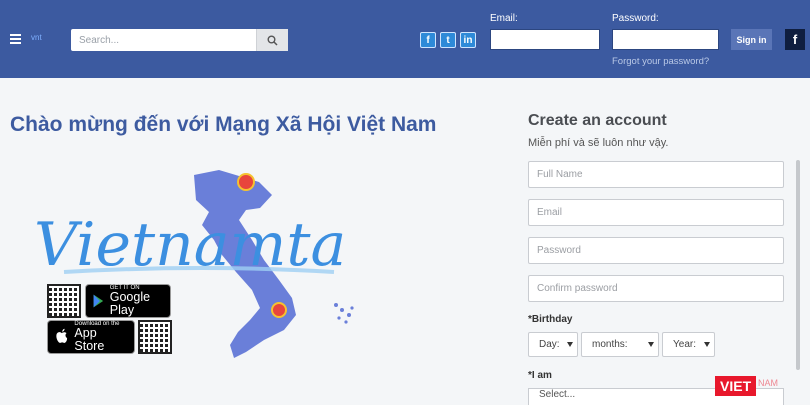  I want to click on birthday-day-select: Day:, so click(553, 344).